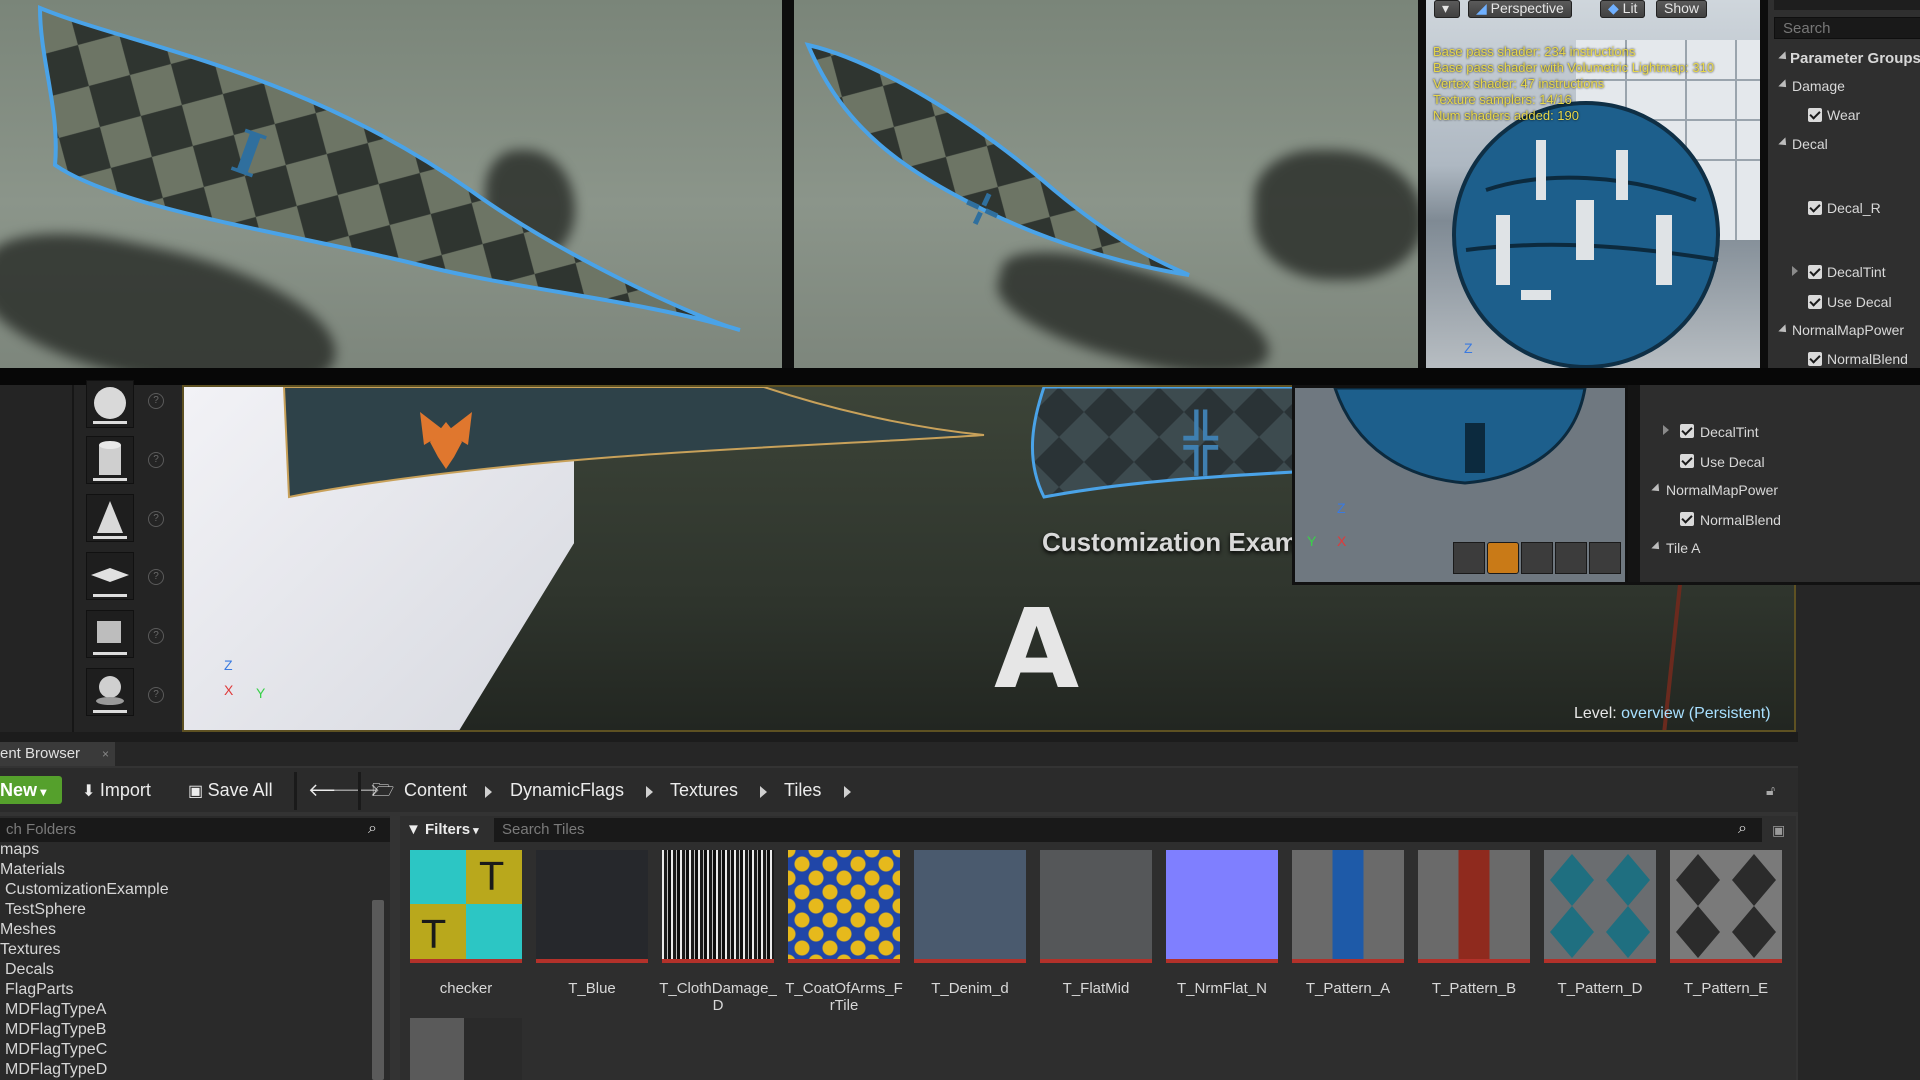 This screenshot has height=1080, width=1920. Describe the element at coordinates (1605, 558) in the screenshot. I see `teapot-preview-button` at that location.